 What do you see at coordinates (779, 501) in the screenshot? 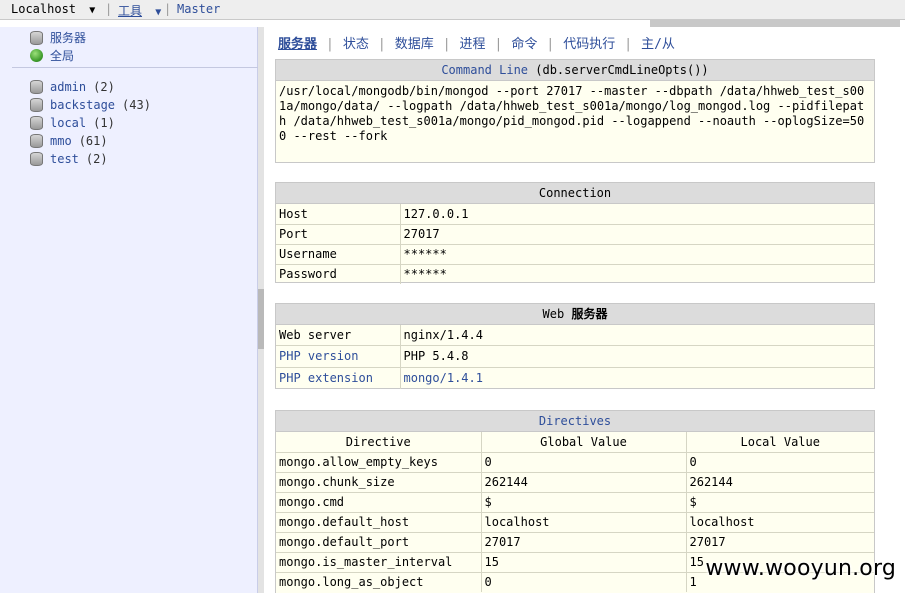
I see `local-value: $` at bounding box center [779, 501].